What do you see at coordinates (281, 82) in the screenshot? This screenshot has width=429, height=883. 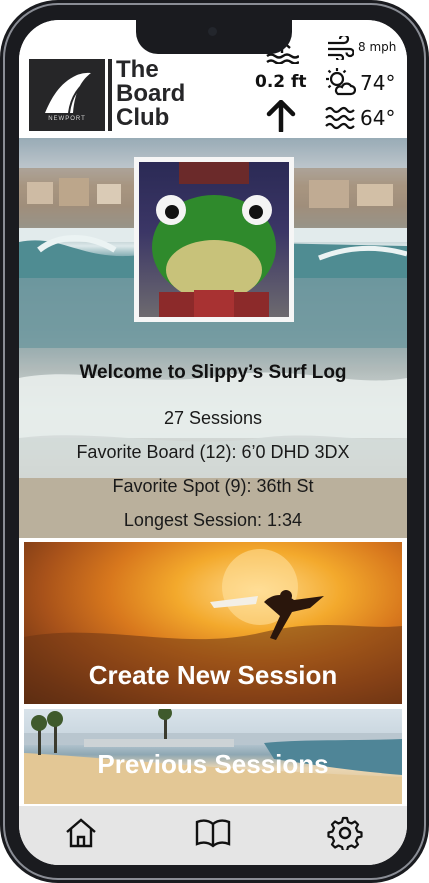 I see `tide-height: 0.2 ft` at bounding box center [281, 82].